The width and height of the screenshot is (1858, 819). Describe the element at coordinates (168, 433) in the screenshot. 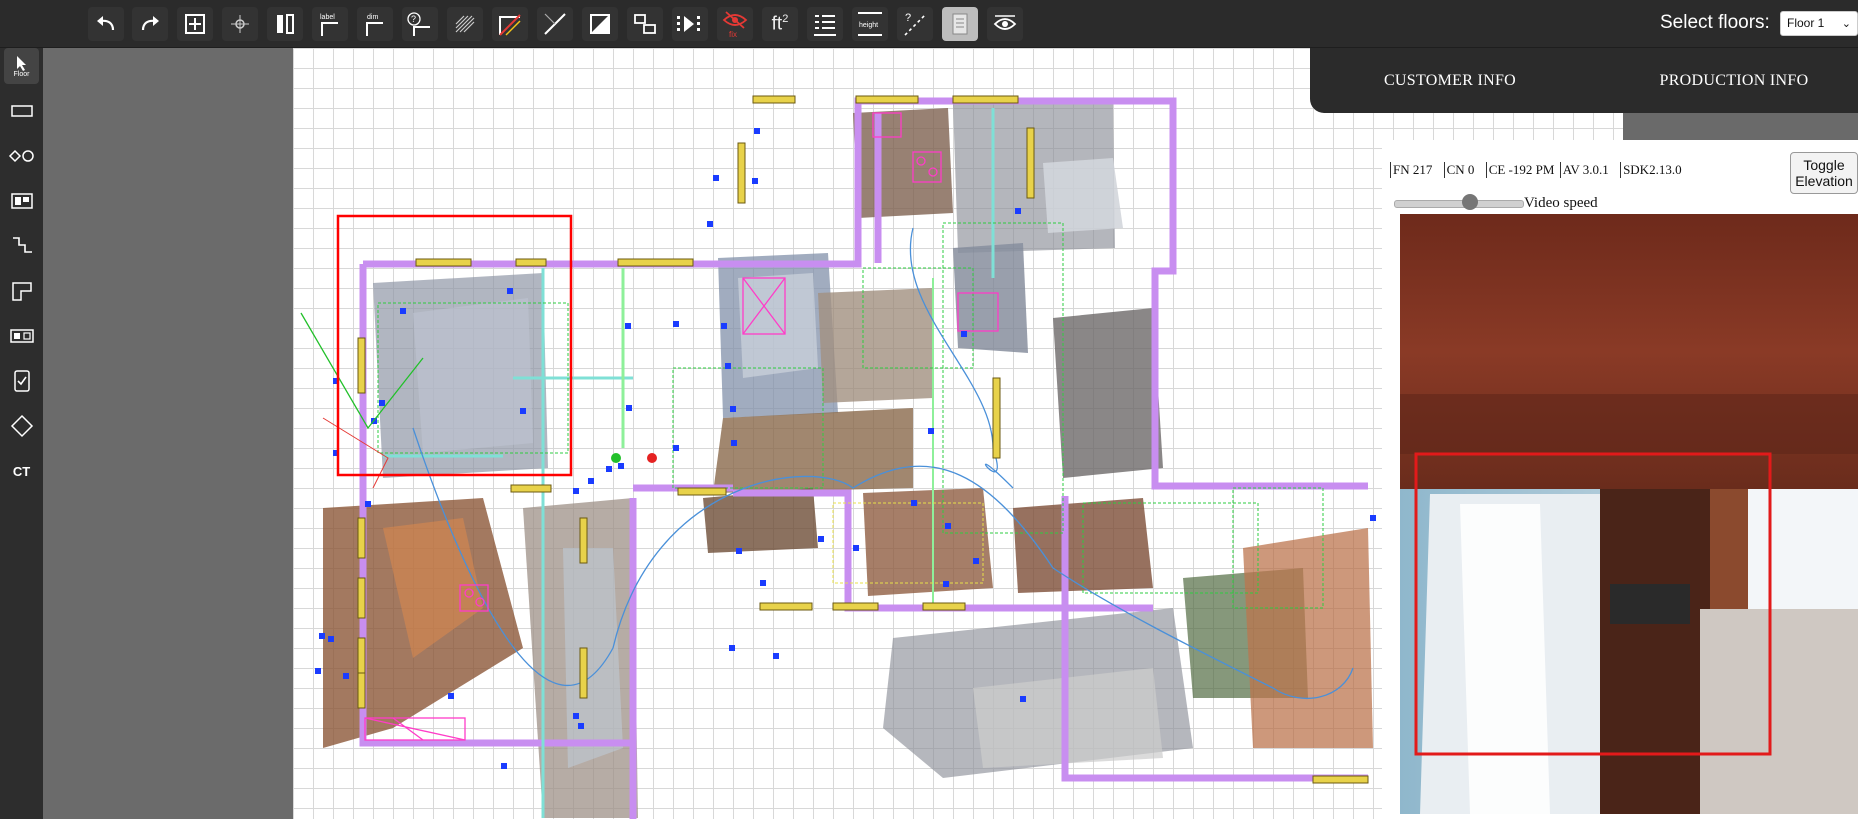

I see `canvas-margin` at that location.